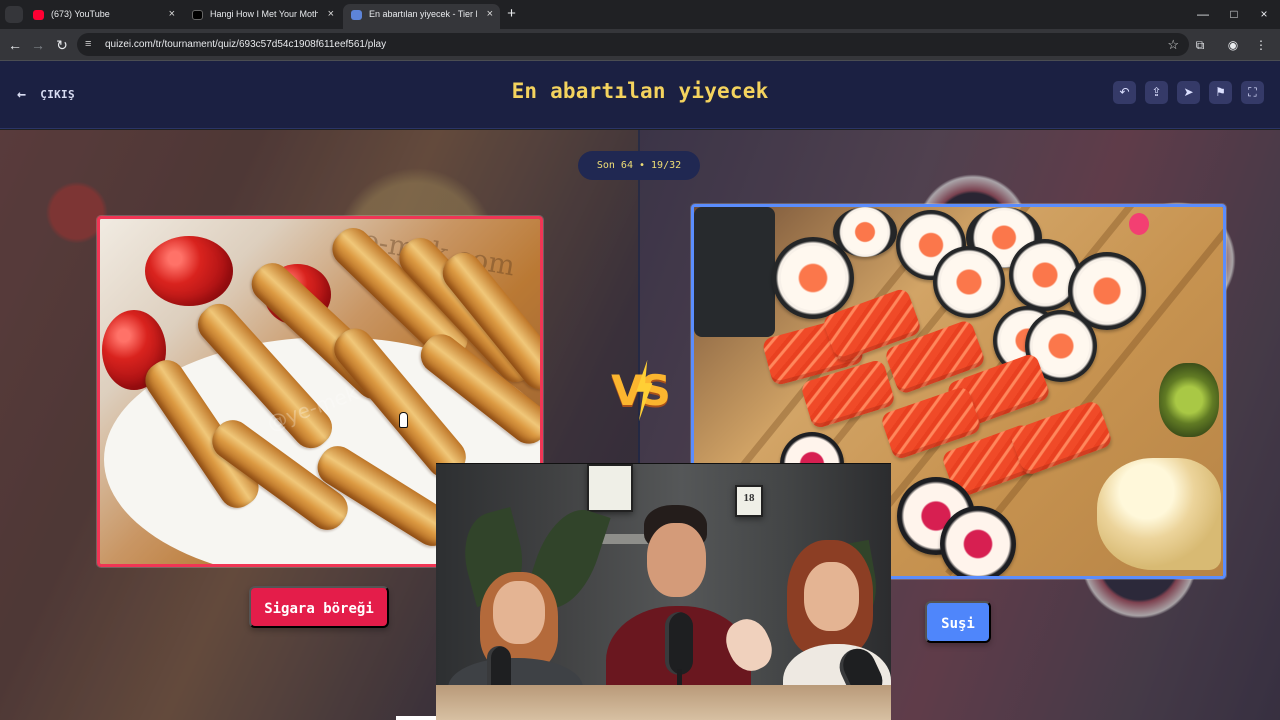  I want to click on choose-susi-button: Suşi, so click(958, 622).